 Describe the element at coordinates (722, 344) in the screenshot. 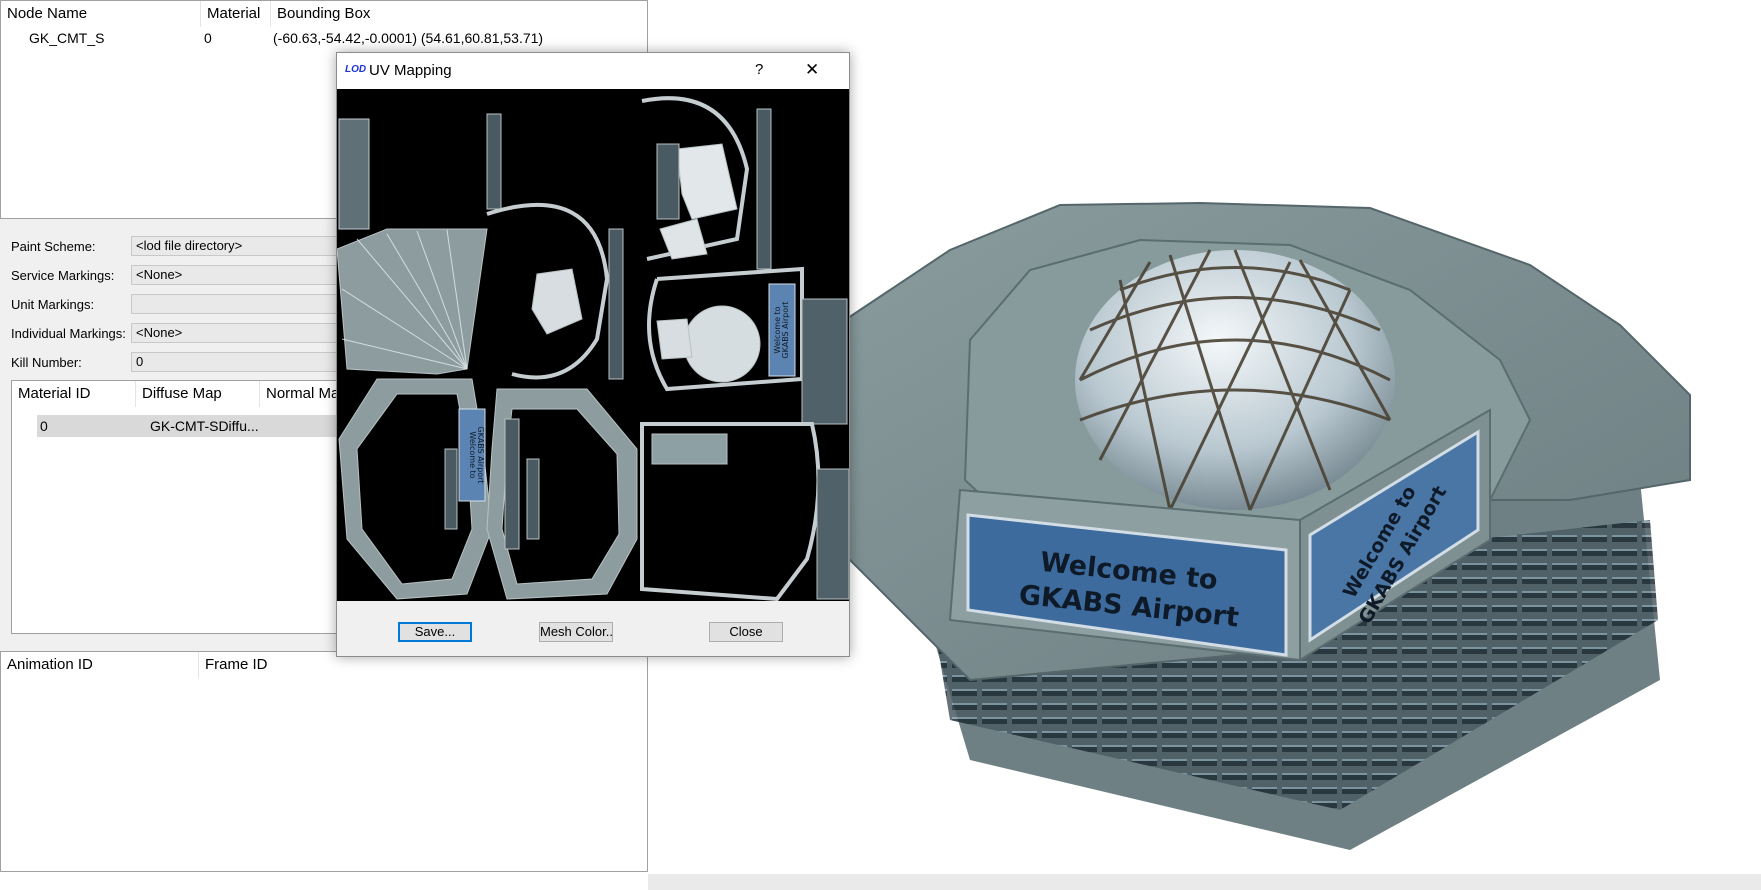

I see `uv-dome-circle` at that location.